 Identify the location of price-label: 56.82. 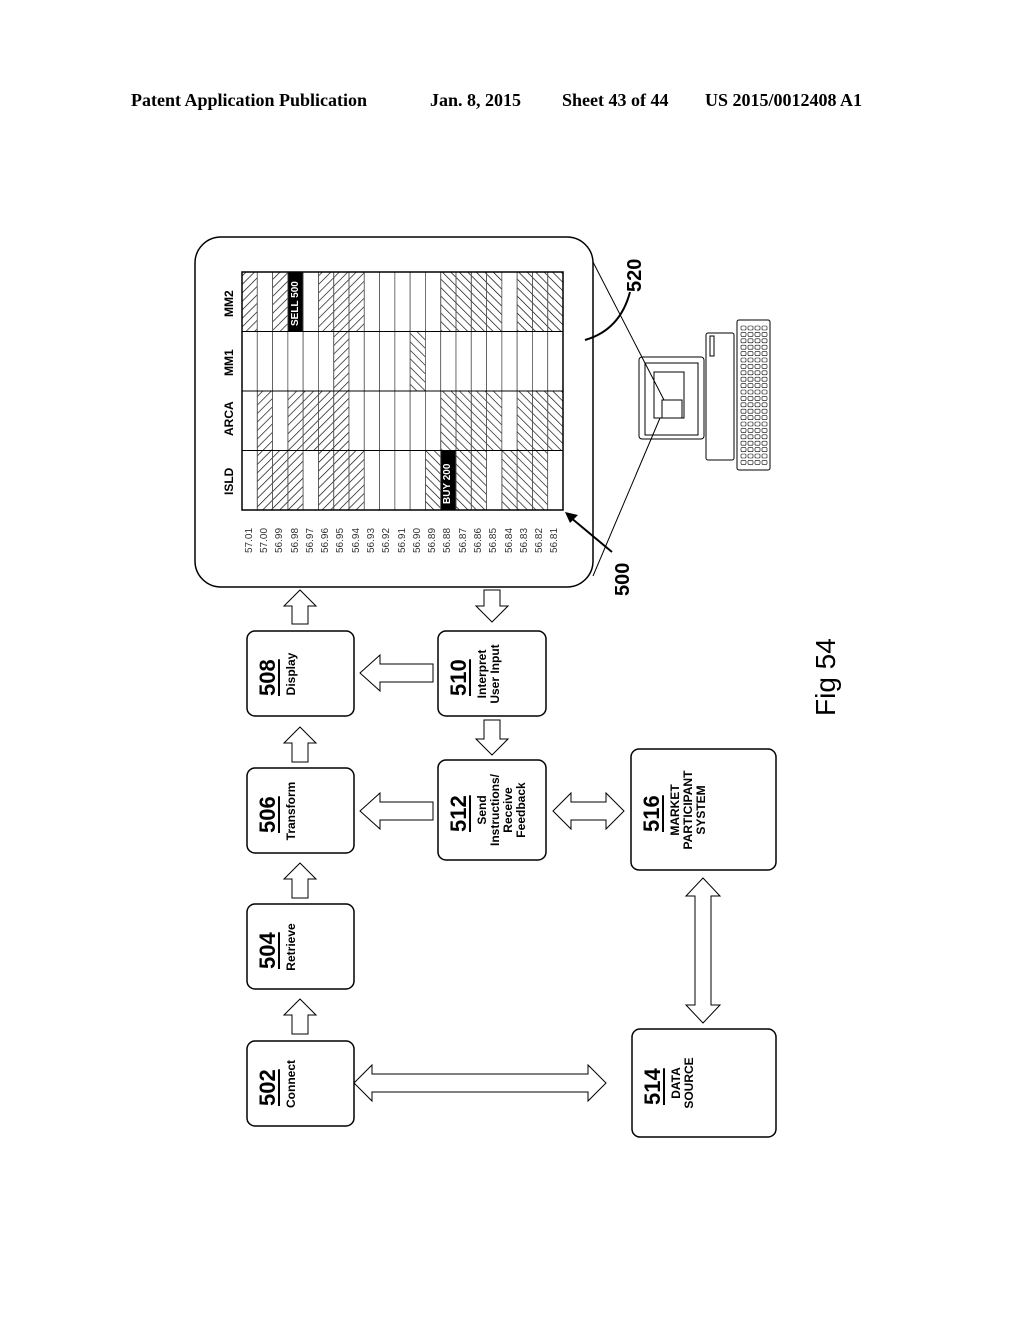
(540, 540).